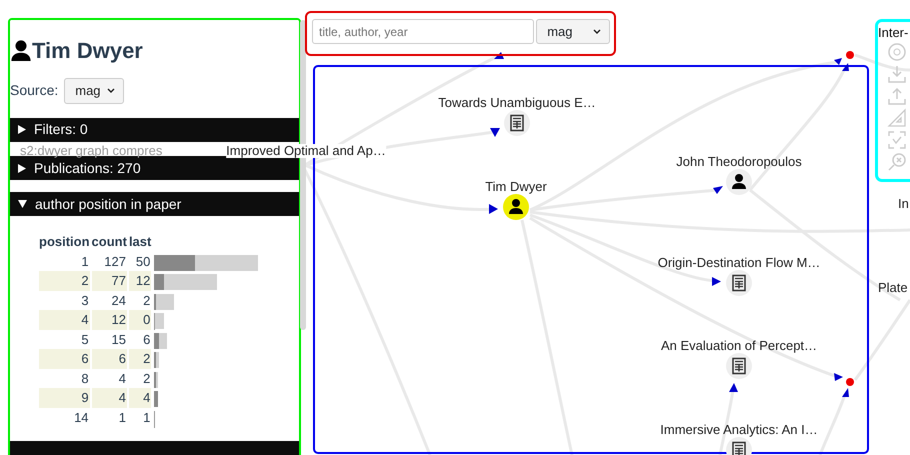  Describe the element at coordinates (87, 168) in the screenshot. I see `section-title: Publications: 270` at that location.